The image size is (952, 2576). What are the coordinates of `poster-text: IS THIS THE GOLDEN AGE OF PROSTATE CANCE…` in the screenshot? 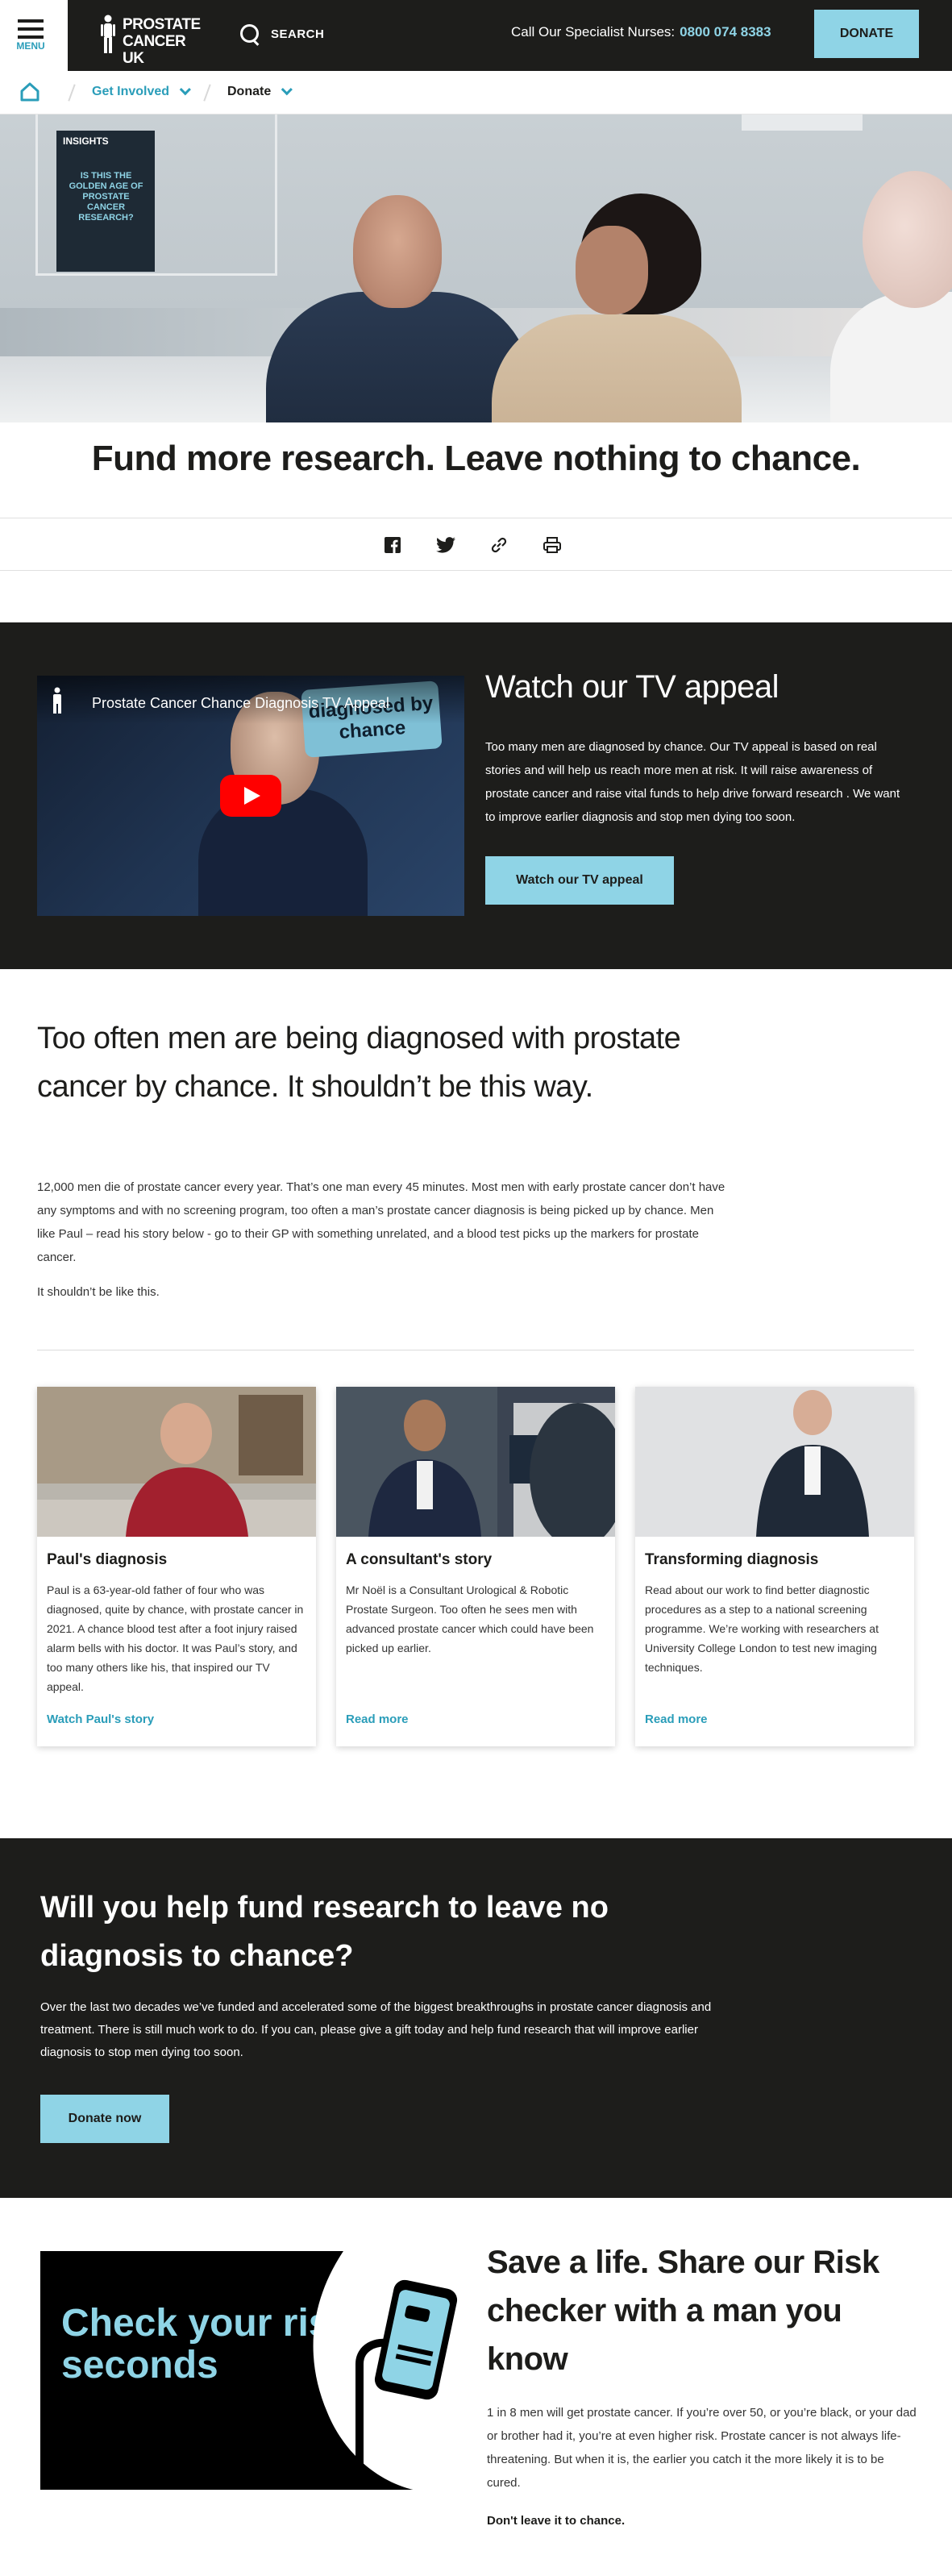 It's located at (106, 197).